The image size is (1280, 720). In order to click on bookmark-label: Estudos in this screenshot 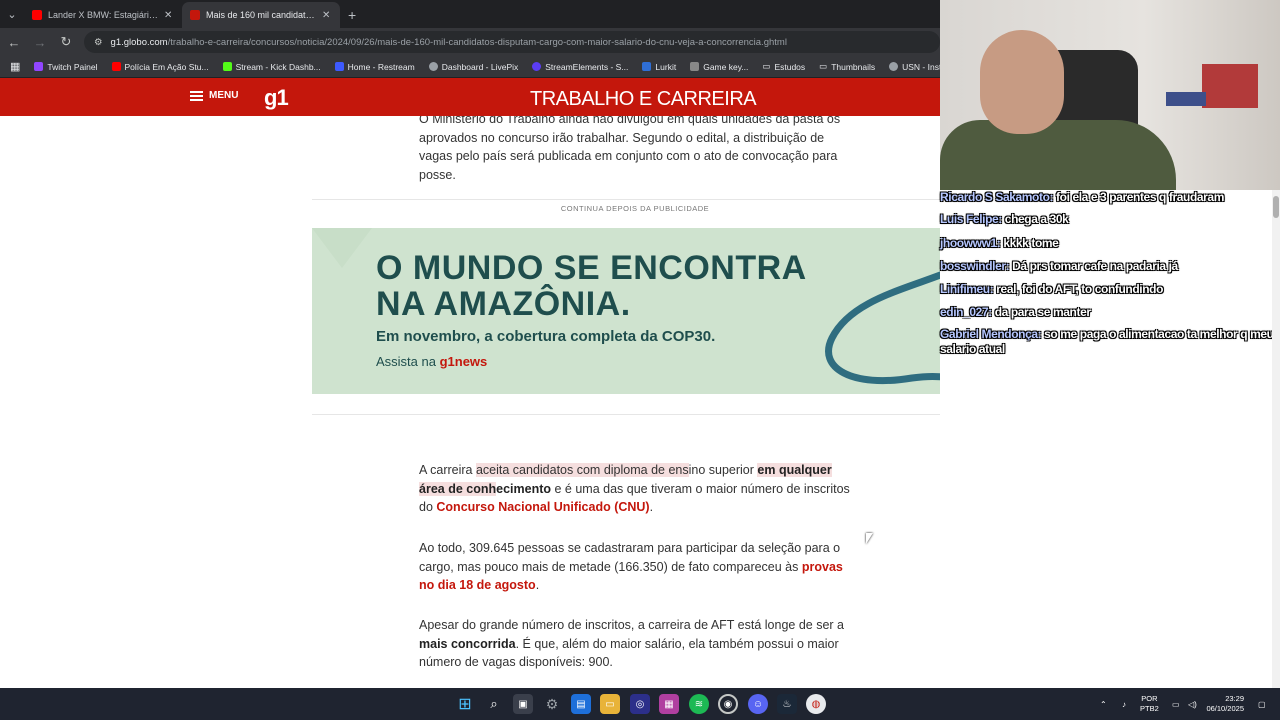, I will do `click(790, 66)`.